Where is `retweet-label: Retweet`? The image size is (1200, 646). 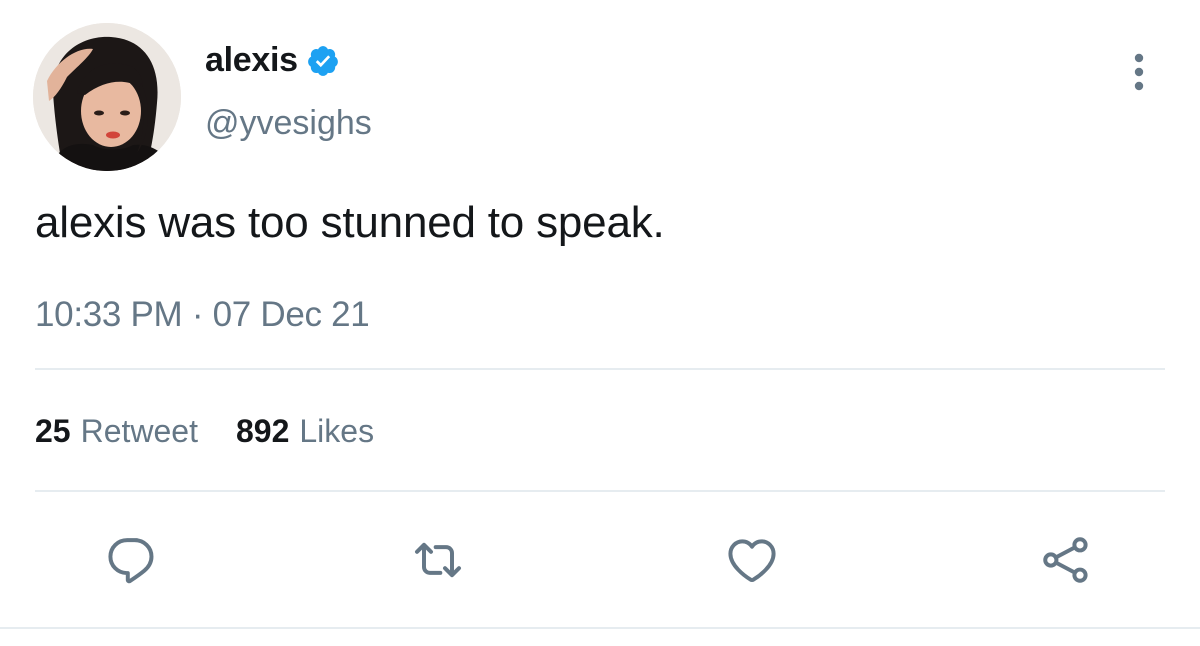 retweet-label: Retweet is located at coordinates (139, 431).